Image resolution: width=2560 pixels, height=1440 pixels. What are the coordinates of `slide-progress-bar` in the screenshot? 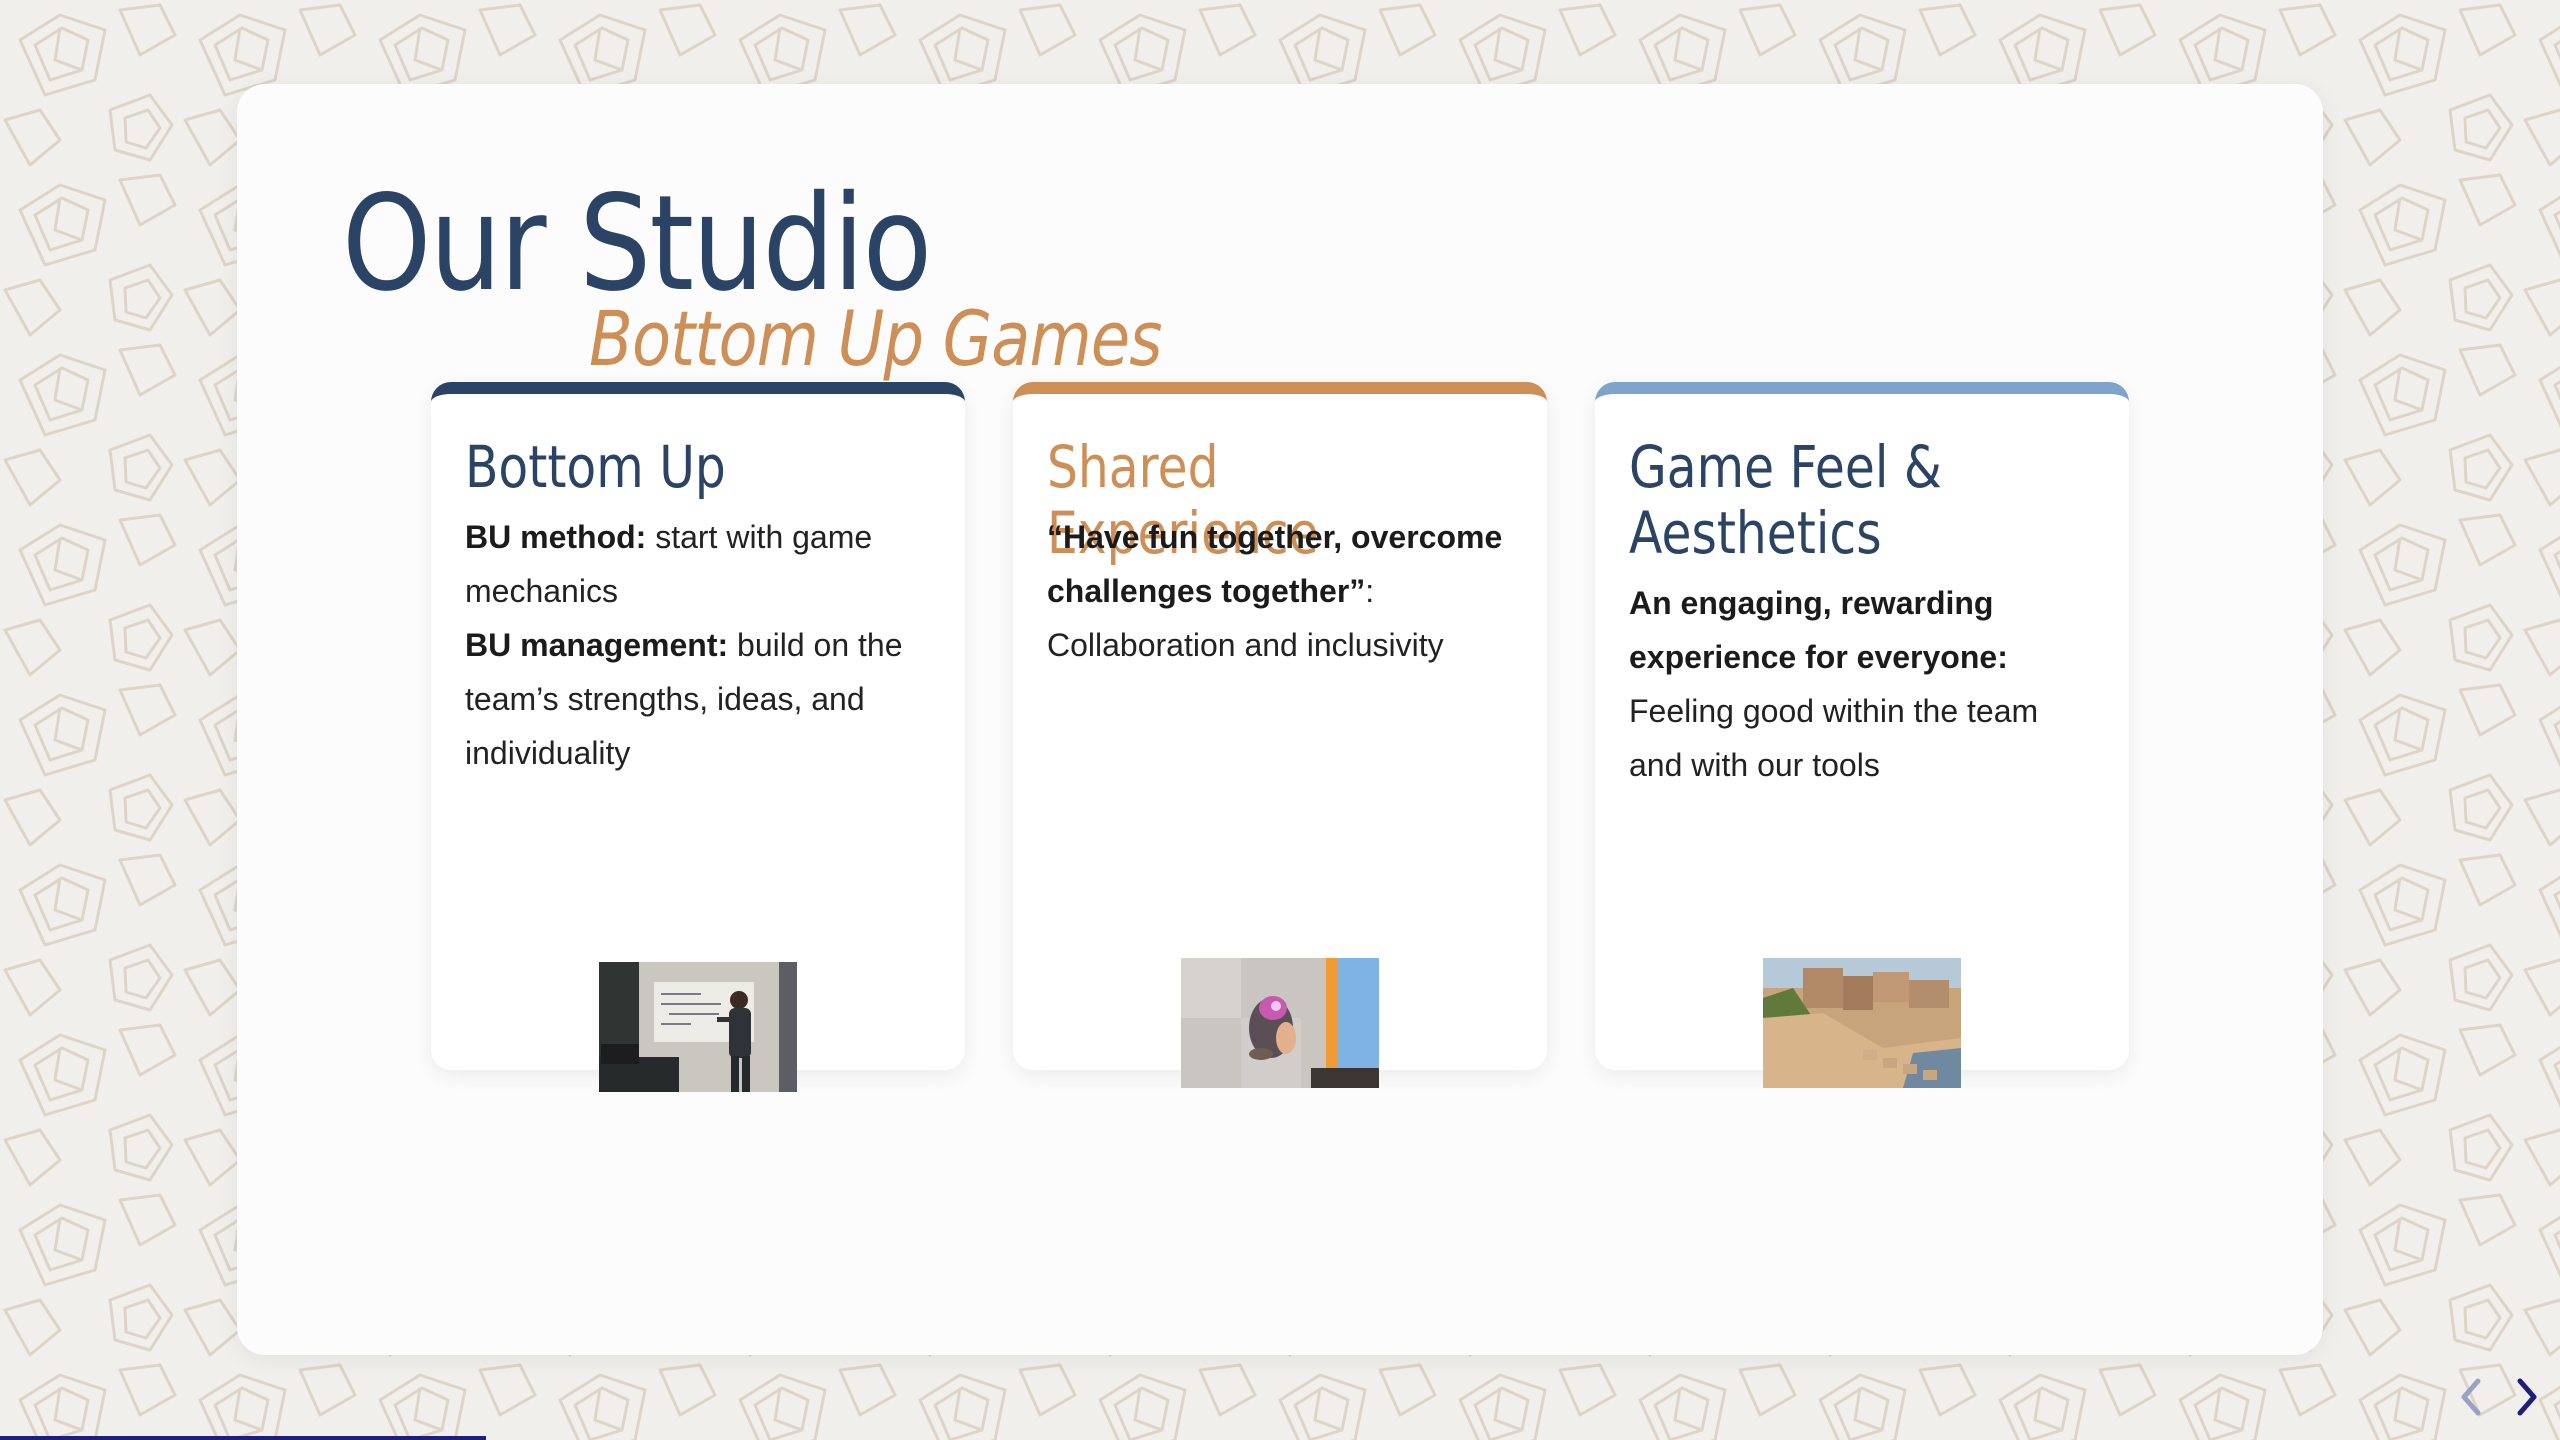 It's located at (243, 1438).